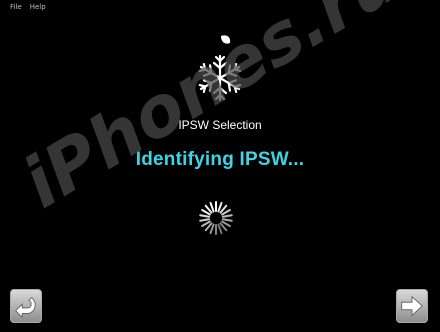 Image resolution: width=440 pixels, height=332 pixels. I want to click on menu-help: Help, so click(34, 7).